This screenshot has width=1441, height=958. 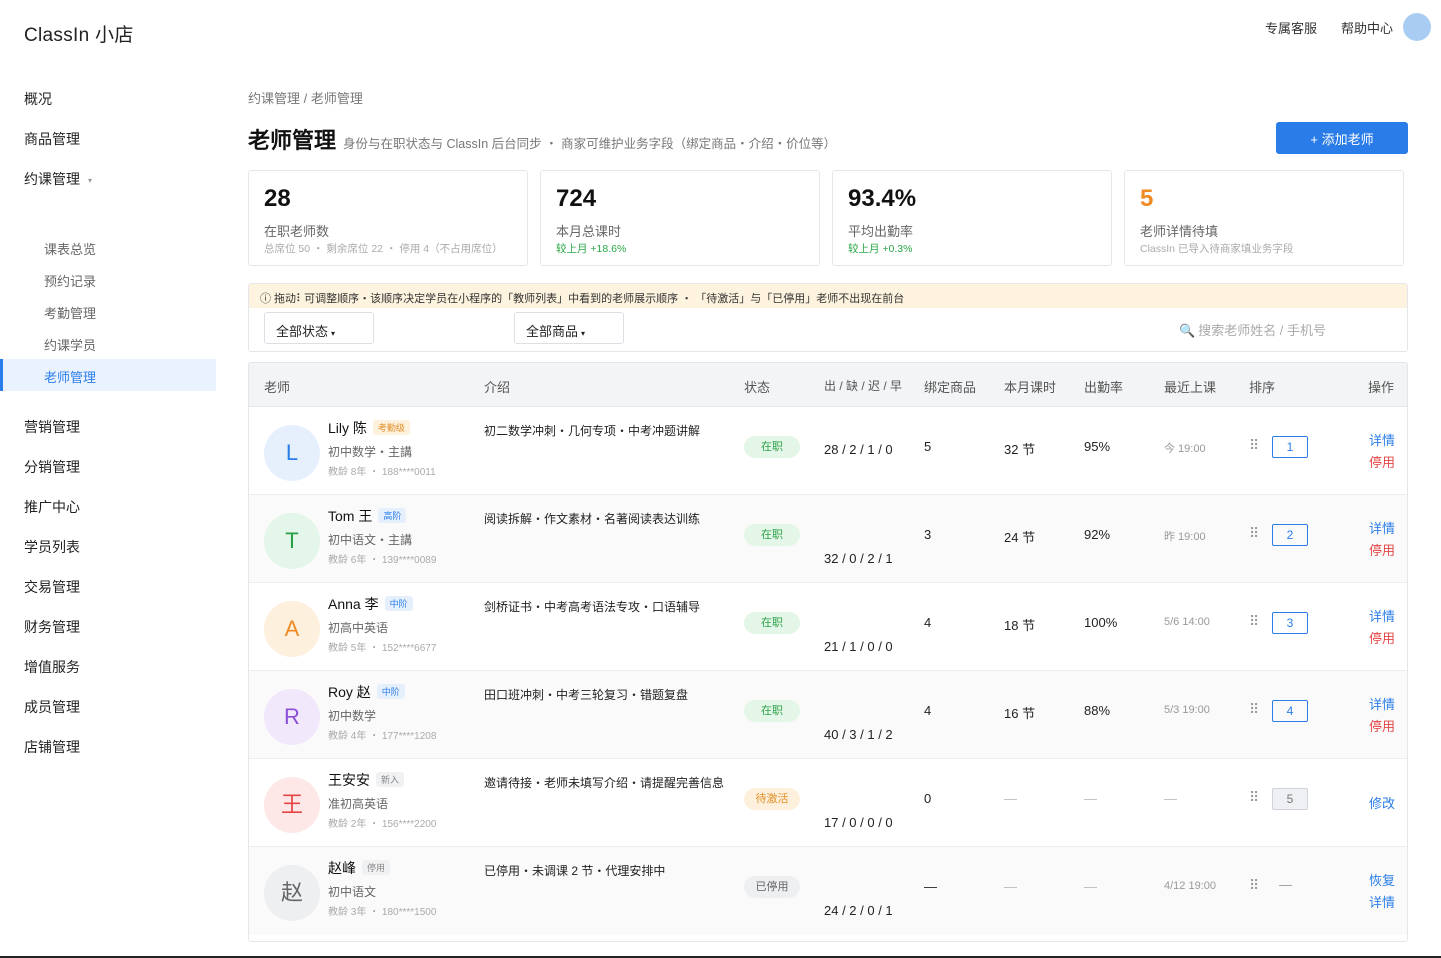 What do you see at coordinates (928, 534) in the screenshot?
I see `bound-products: 3` at bounding box center [928, 534].